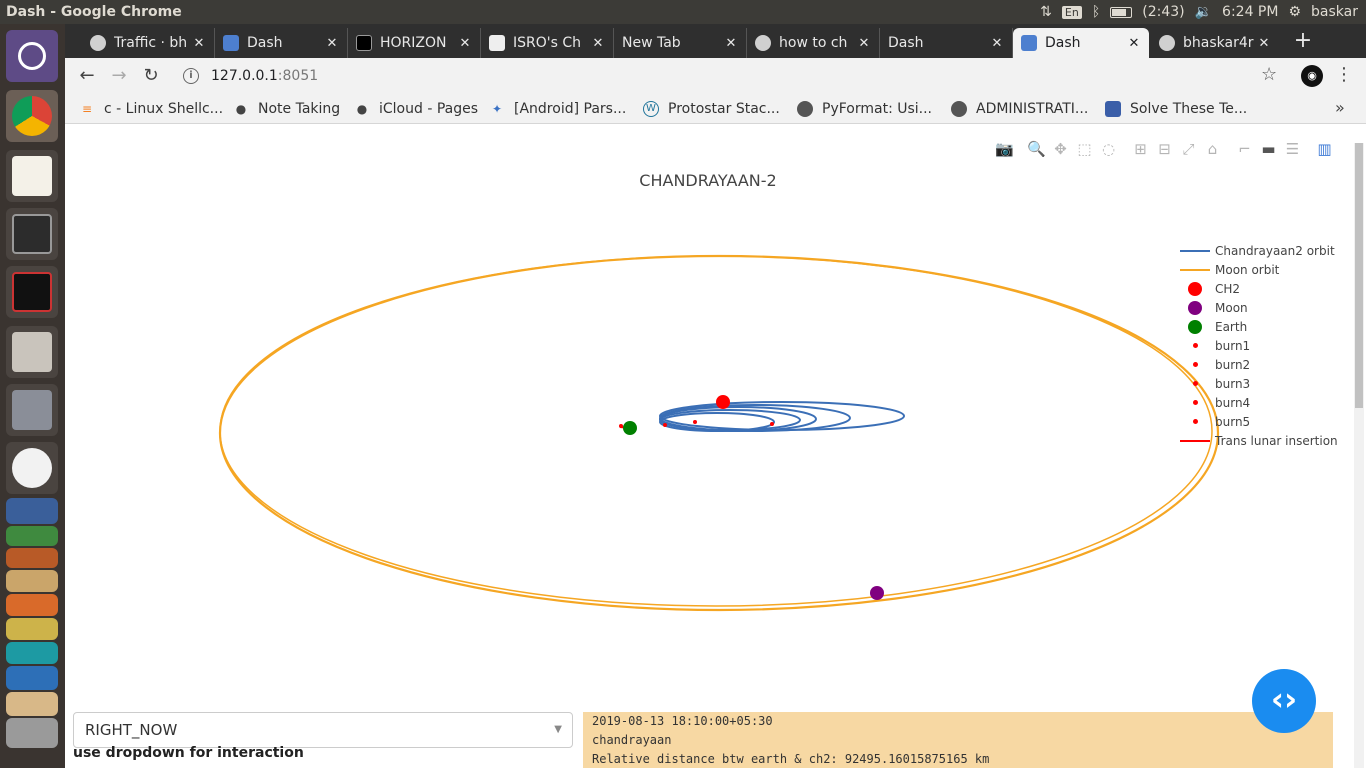 Image resolution: width=1366 pixels, height=768 pixels. Describe the element at coordinates (1071, 12) in the screenshot. I see `keyboard-layout: En` at that location.